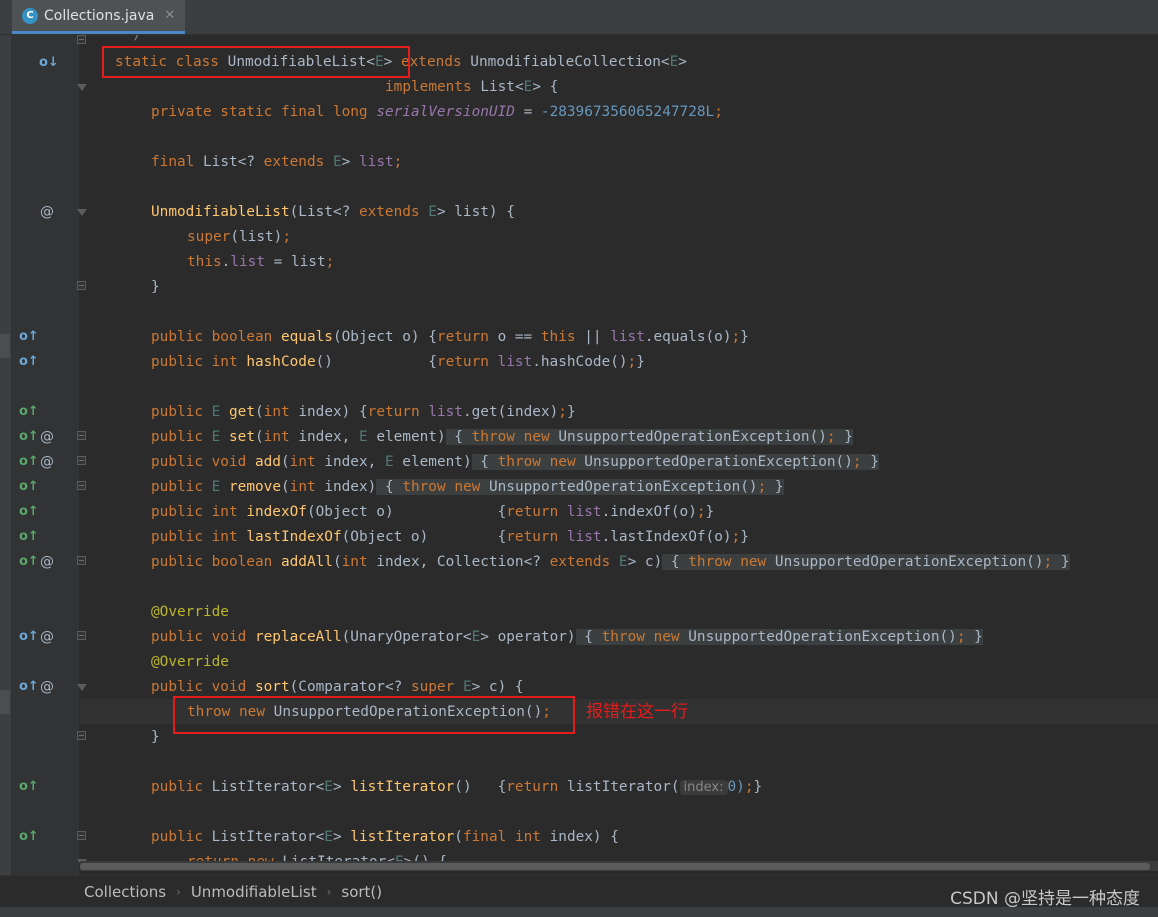  What do you see at coordinates (361, 892) in the screenshot?
I see `breadcrumb-item-sort: sort()` at bounding box center [361, 892].